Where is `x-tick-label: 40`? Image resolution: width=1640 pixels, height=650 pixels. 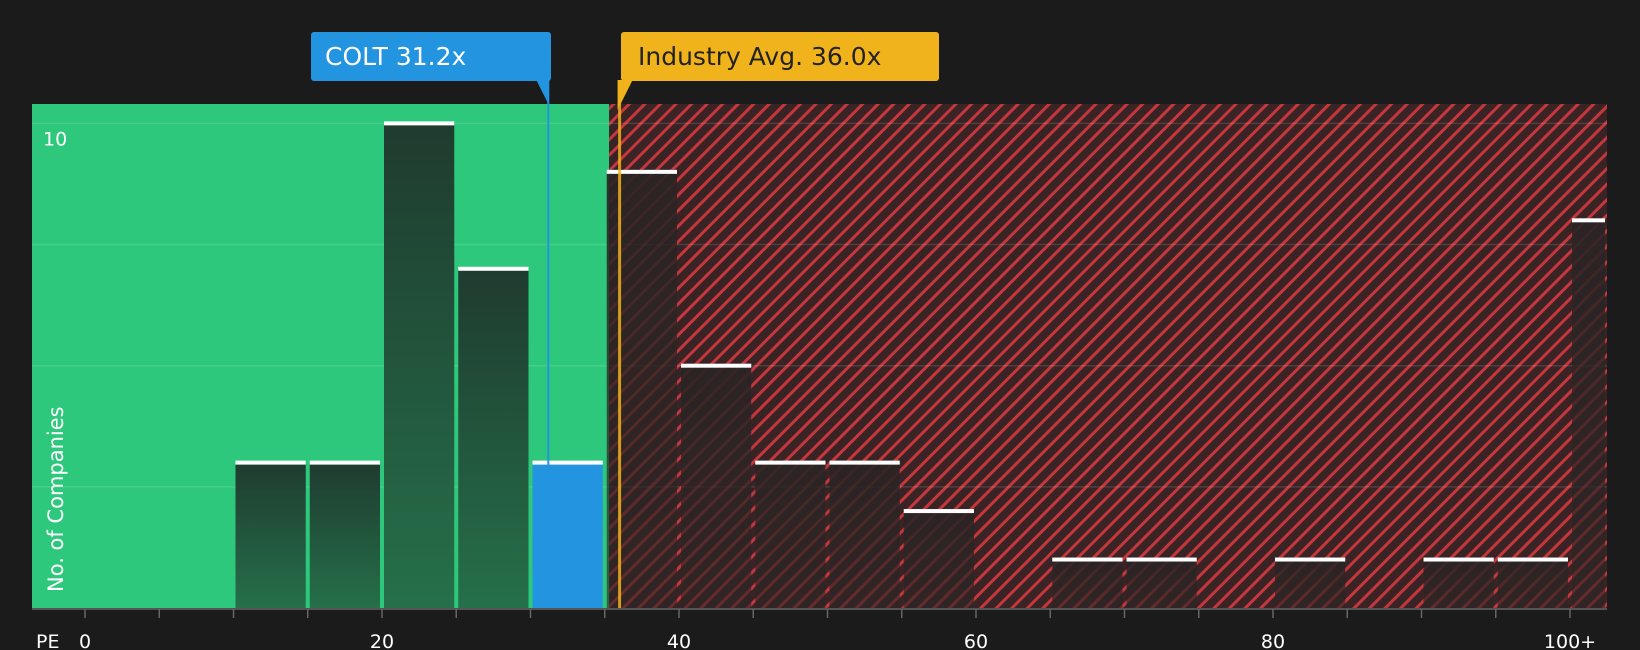
x-tick-label: 40 is located at coordinates (679, 640).